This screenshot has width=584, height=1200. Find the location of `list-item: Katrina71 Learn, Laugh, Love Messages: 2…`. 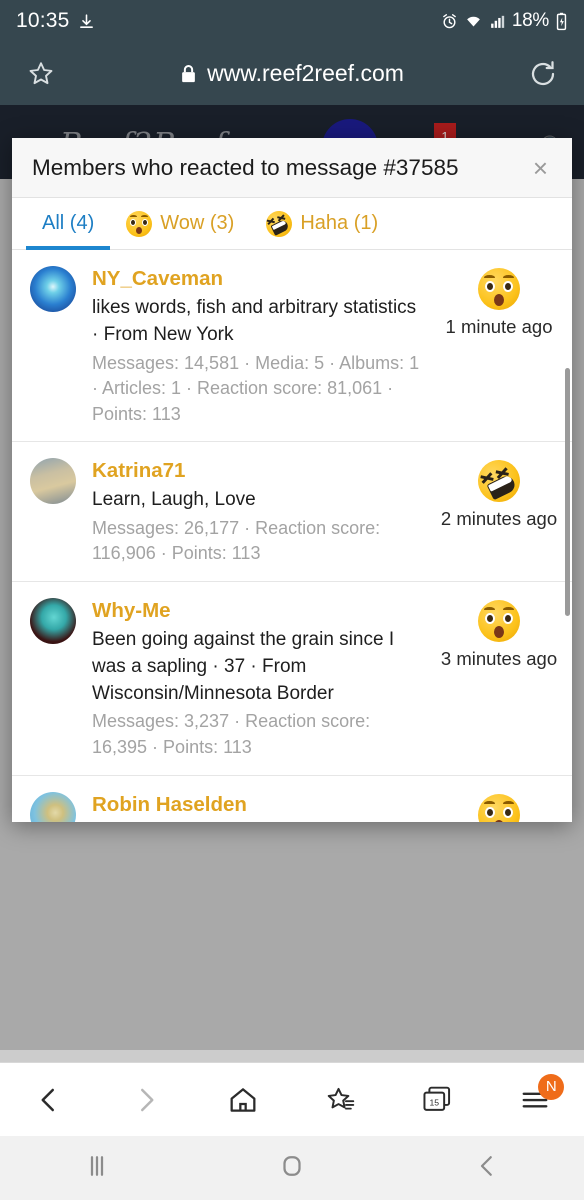

list-item: Katrina71 Learn, Laugh, Love Messages: 2… is located at coordinates (292, 512).